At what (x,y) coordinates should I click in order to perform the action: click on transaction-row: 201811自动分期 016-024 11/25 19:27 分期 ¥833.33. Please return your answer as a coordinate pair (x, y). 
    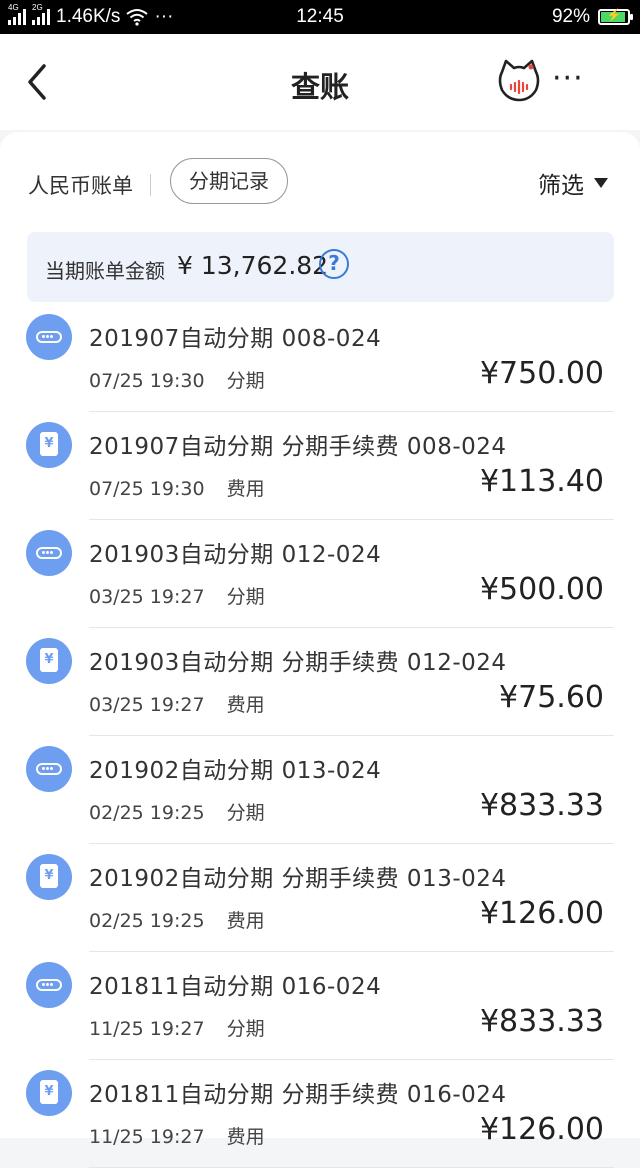
    Looking at the image, I should click on (320, 1006).